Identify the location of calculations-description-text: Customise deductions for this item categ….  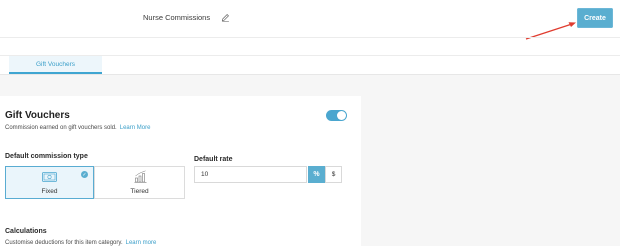
(64, 243).